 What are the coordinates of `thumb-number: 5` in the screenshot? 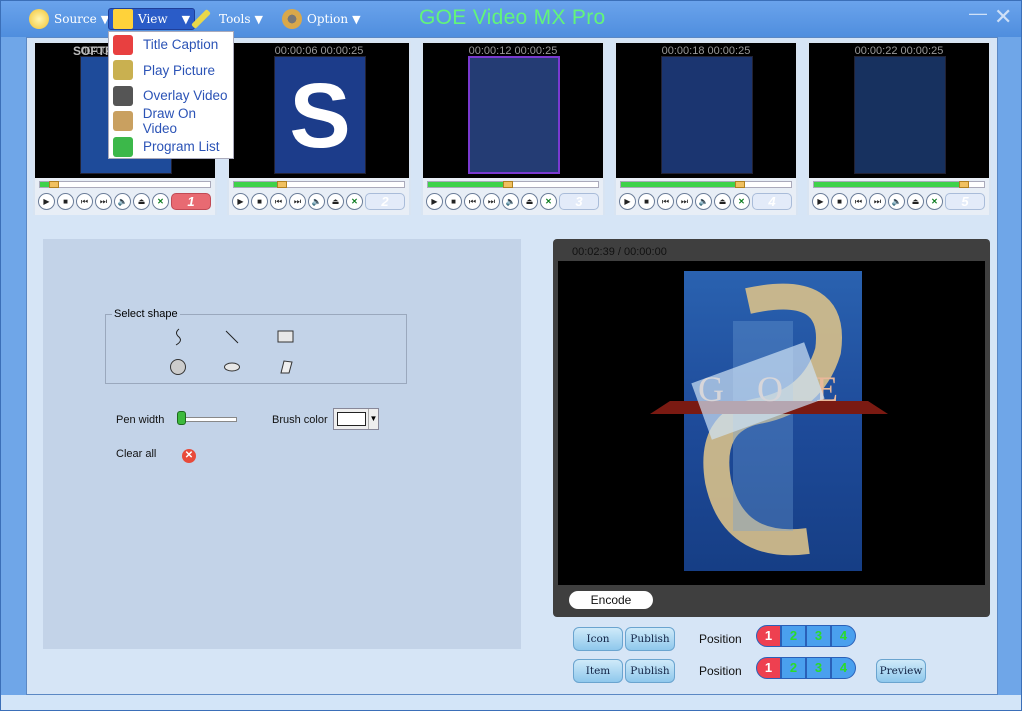 It's located at (965, 201).